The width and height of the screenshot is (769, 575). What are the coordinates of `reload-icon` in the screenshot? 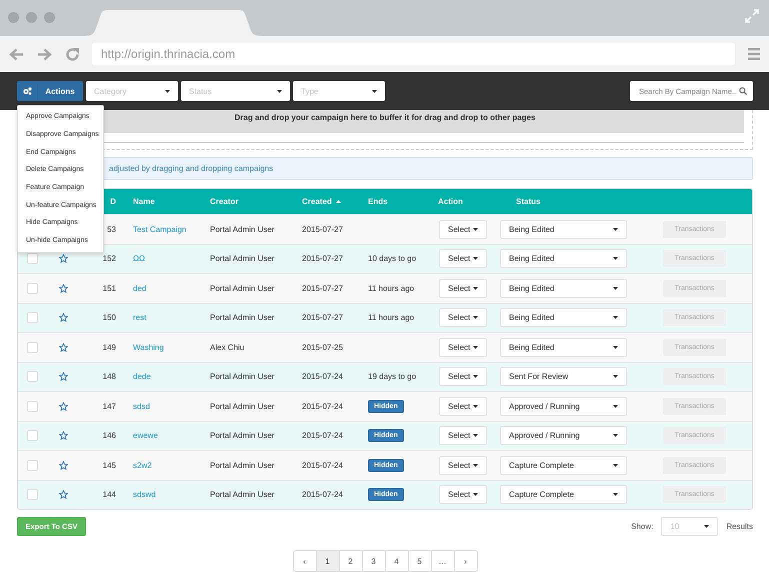 It's located at (72, 54).